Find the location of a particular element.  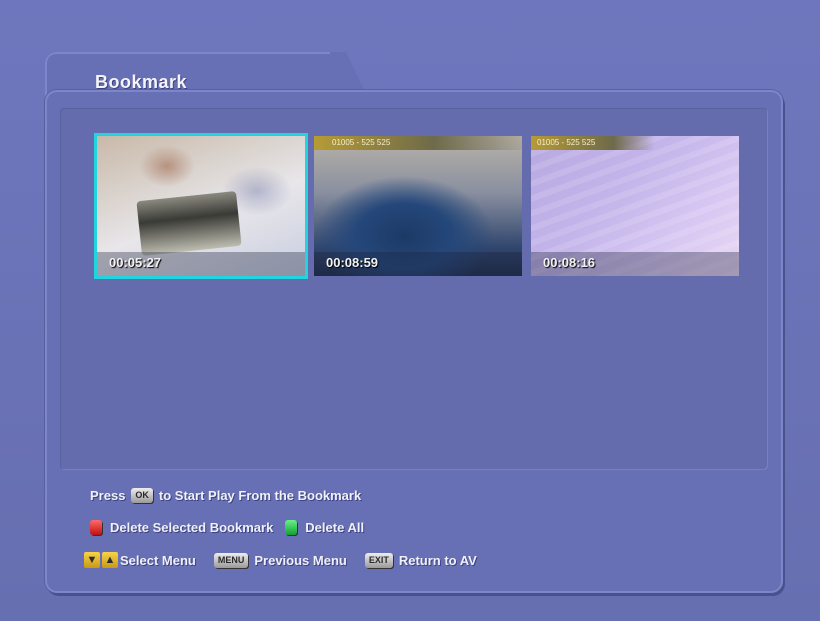

panel-title: Bookmark is located at coordinates (141, 82).